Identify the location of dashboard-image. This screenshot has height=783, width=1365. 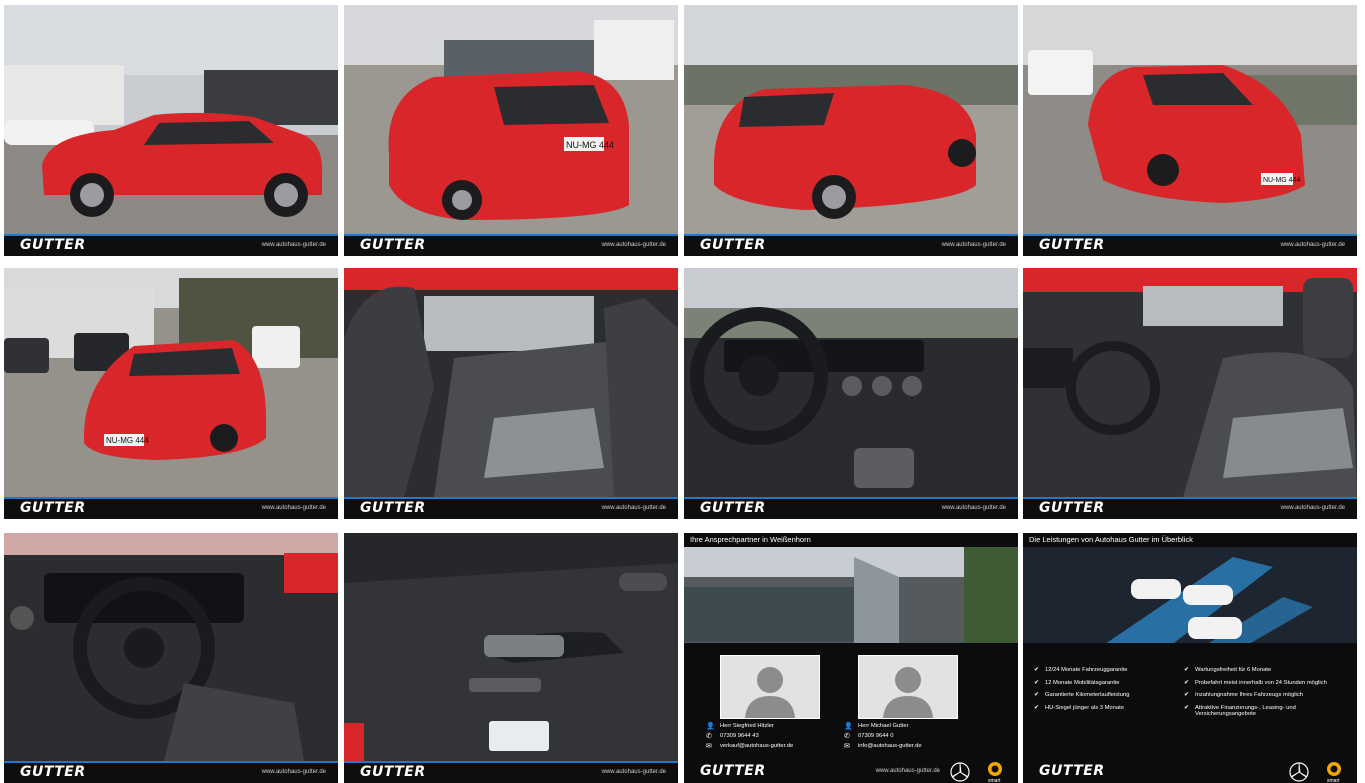
(851, 382).